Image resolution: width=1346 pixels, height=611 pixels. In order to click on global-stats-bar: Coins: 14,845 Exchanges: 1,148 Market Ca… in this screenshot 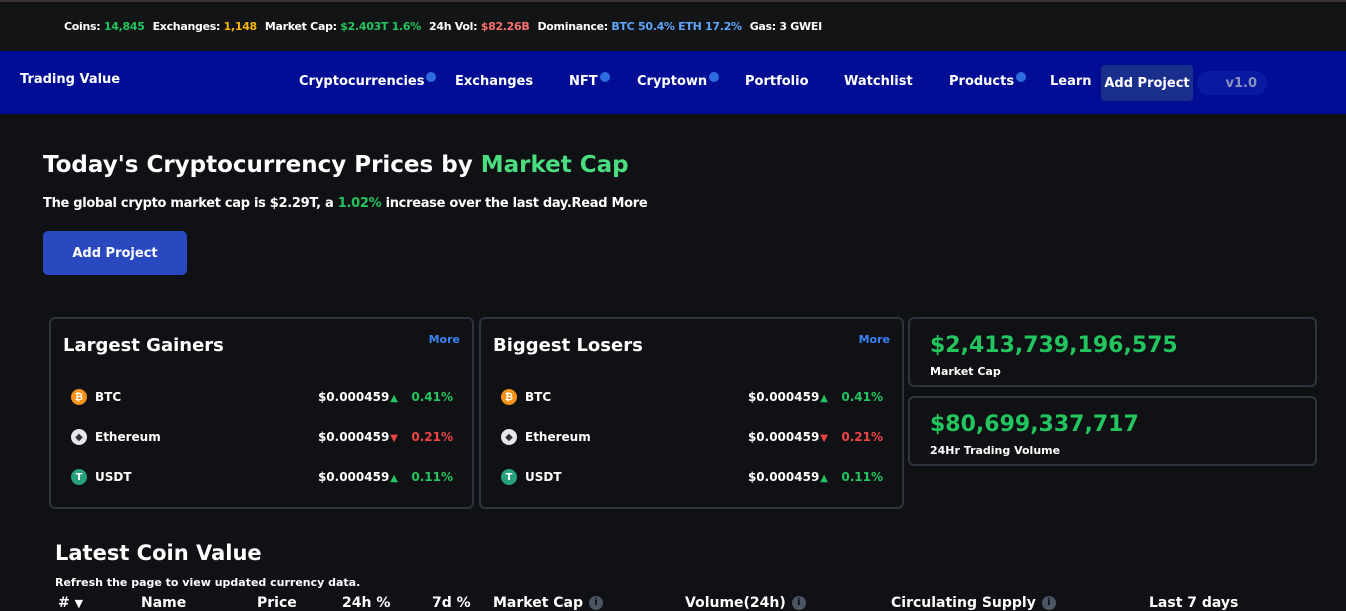, I will do `click(673, 26)`.